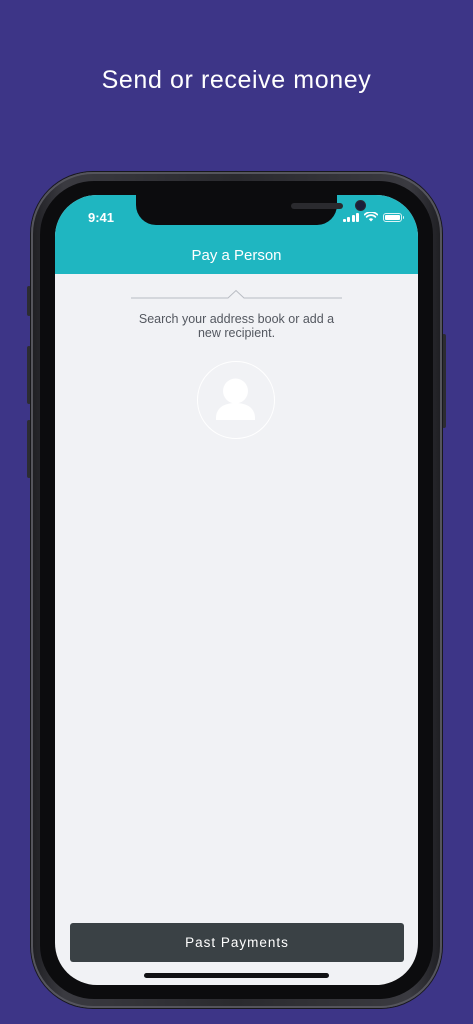  I want to click on add-recipient-avatar-button, so click(236, 400).